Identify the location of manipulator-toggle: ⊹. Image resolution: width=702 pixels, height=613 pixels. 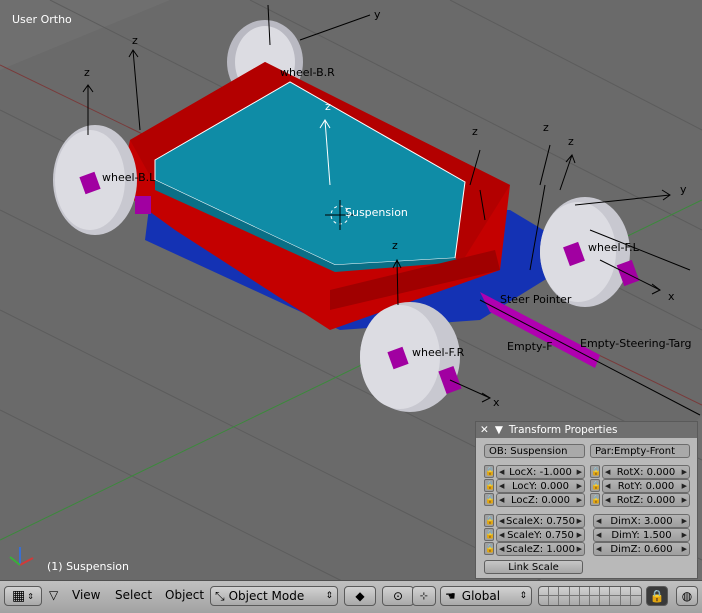
(424, 596).